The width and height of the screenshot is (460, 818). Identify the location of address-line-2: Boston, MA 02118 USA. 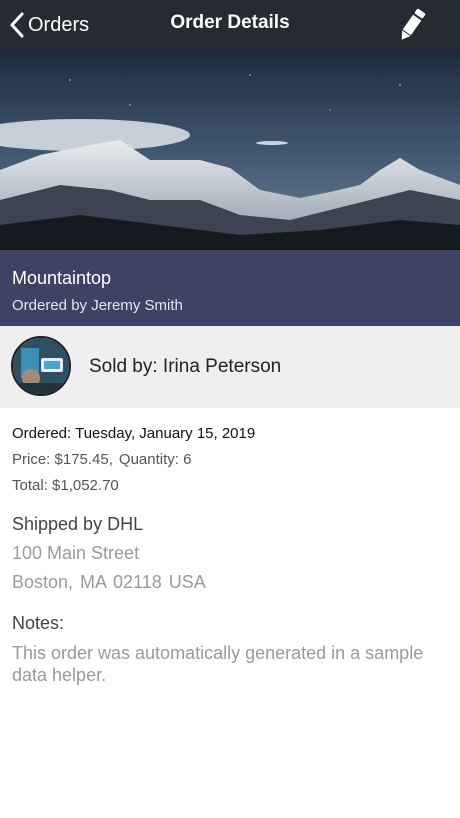
(109, 582).